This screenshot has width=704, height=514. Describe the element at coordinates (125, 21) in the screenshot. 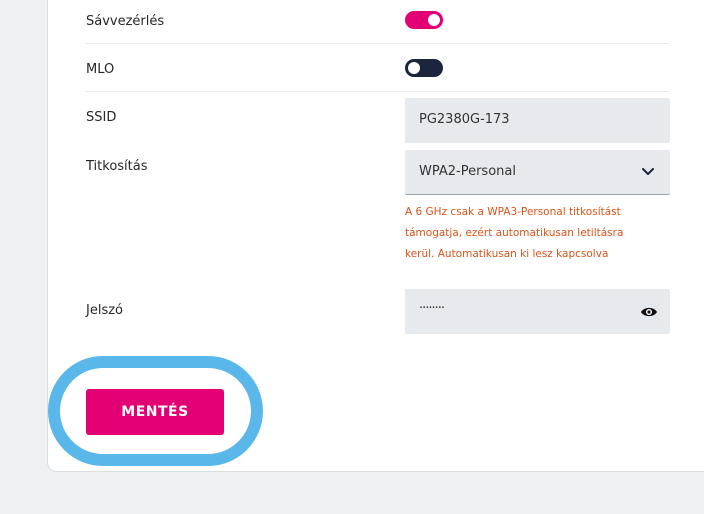

I see `band-steering-label: Sávvezérlés` at that location.